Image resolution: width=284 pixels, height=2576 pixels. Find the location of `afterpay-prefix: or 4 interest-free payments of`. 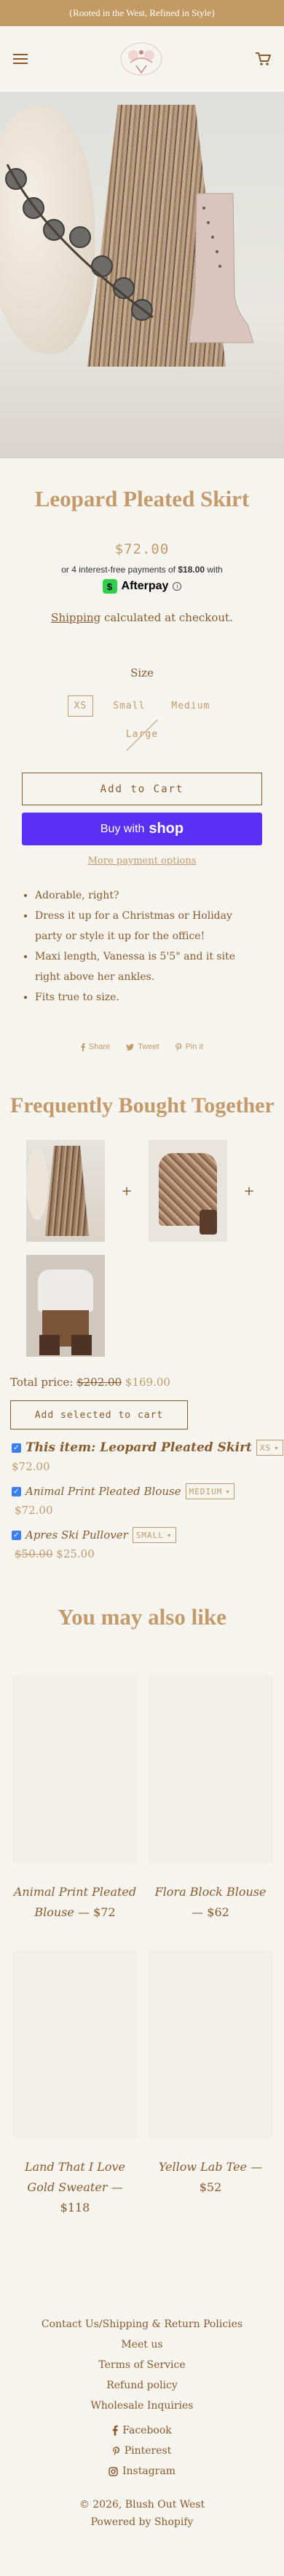

afterpay-prefix: or 4 interest-free payments of is located at coordinates (118, 570).